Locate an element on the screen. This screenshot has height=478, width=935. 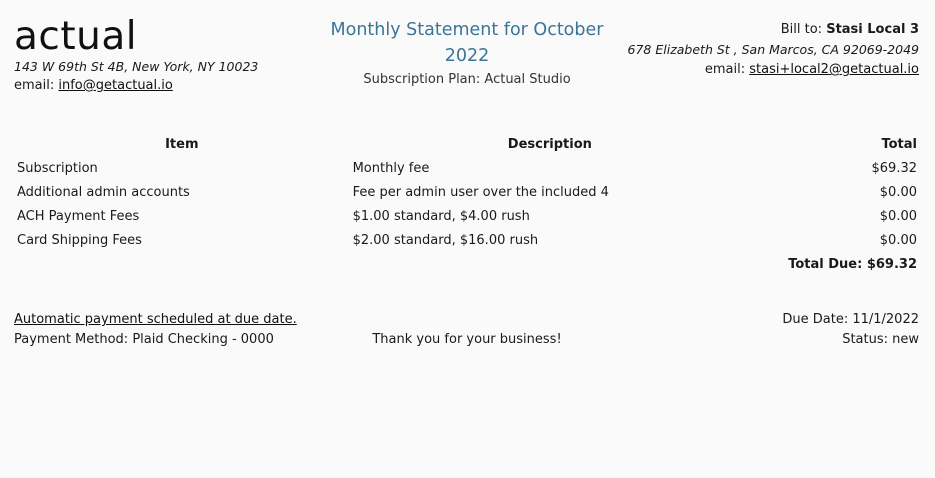
row-item: Subscription is located at coordinates (57, 168).